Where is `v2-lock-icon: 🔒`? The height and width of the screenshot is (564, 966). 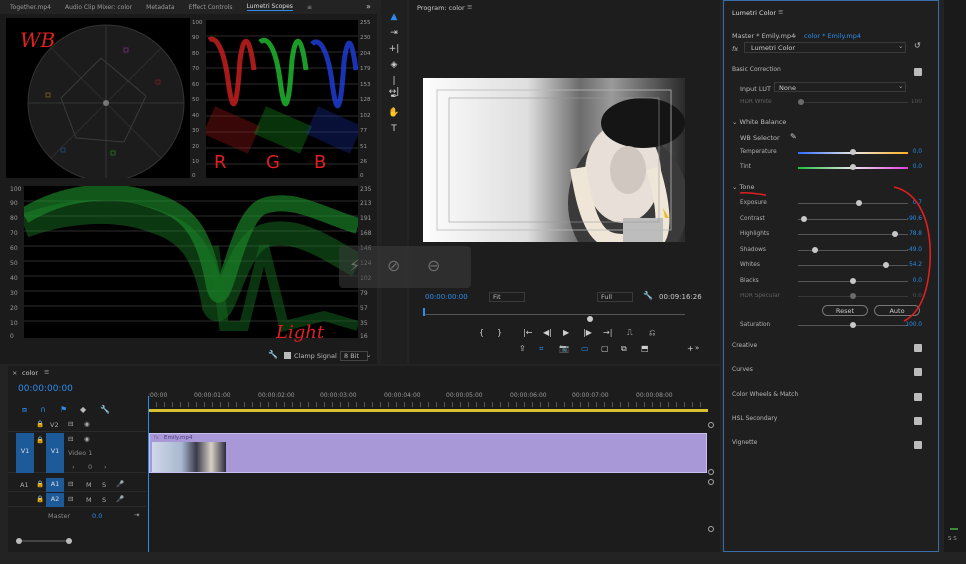
v2-lock-icon: 🔒 is located at coordinates (40, 424).